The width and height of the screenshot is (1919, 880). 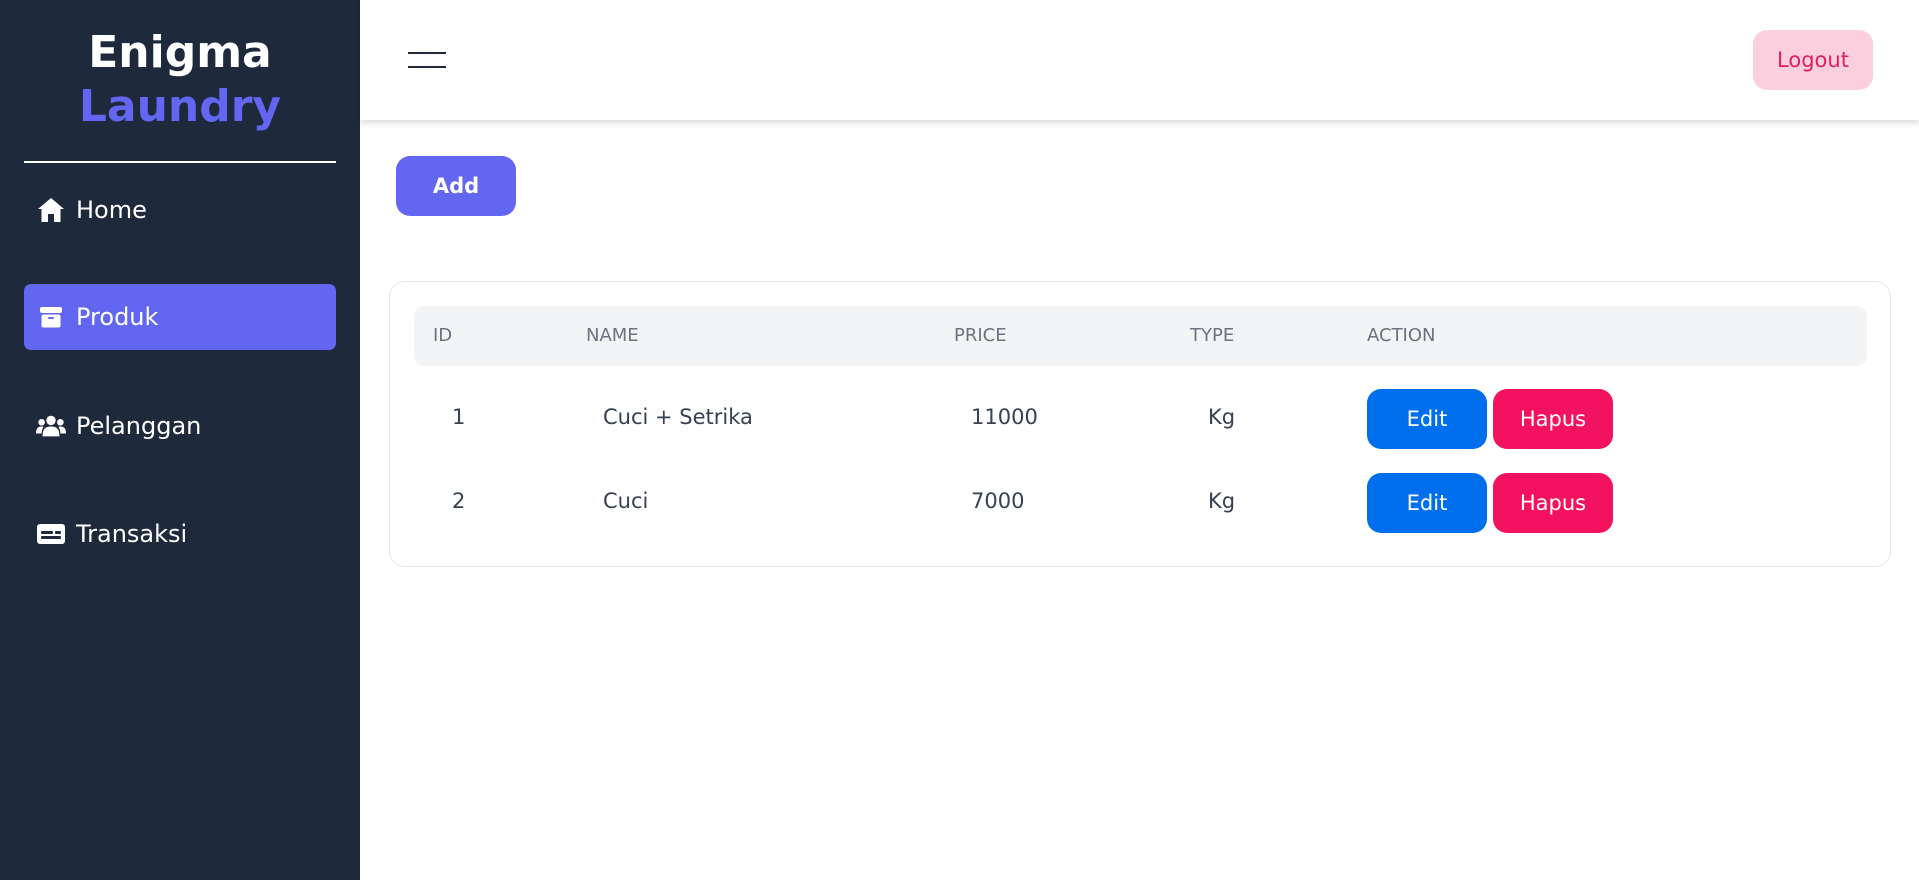 I want to click on cell-id: 1, so click(x=459, y=417).